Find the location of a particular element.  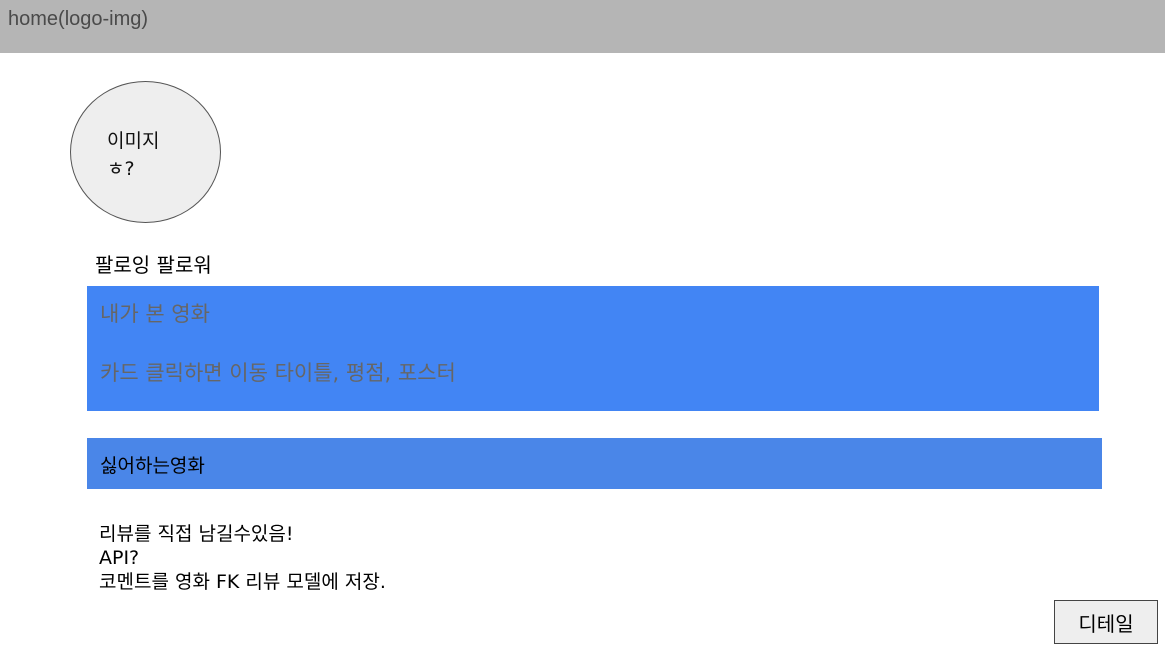

top-header-bar: home(logo-img) is located at coordinates (582, 26).